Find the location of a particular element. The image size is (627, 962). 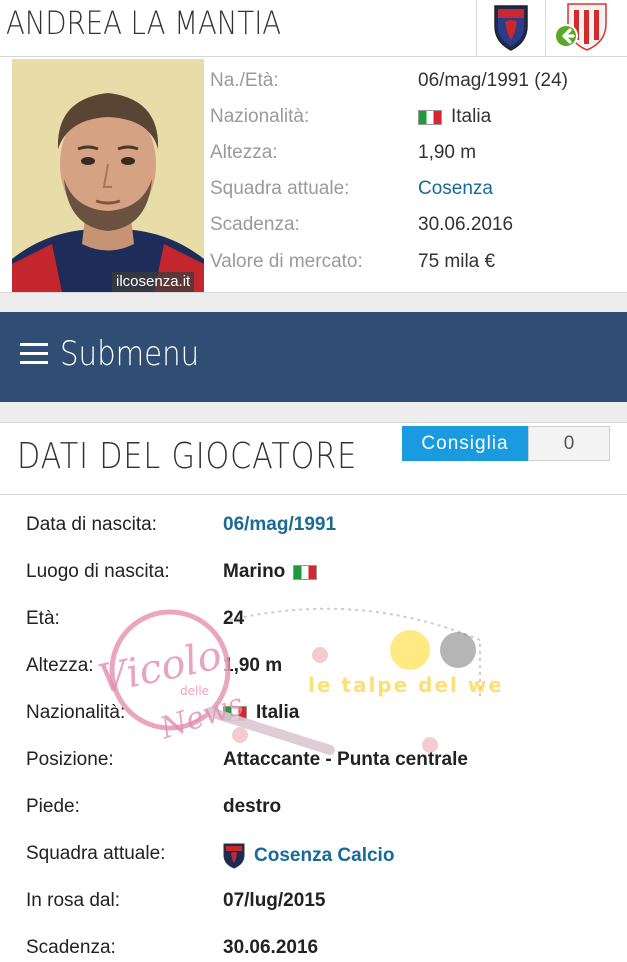

back-arrow-icon is located at coordinates (566, 36).